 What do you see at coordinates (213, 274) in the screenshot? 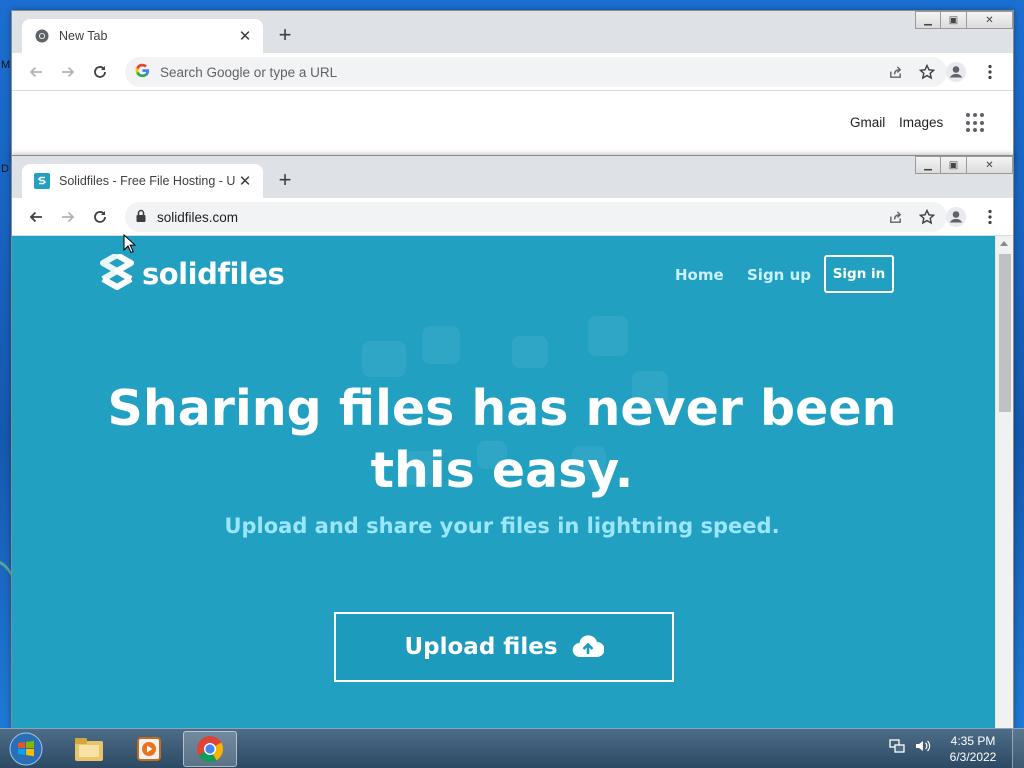
I see `logo-text: solidfiles` at bounding box center [213, 274].